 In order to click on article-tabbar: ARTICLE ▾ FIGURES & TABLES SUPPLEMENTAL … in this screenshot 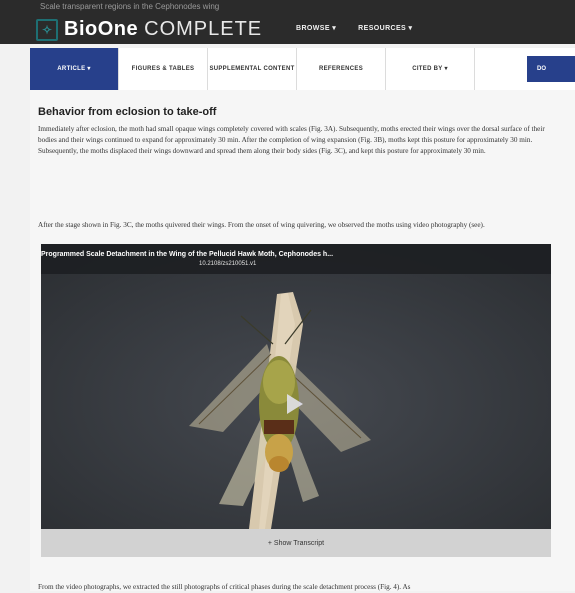, I will do `click(302, 69)`.